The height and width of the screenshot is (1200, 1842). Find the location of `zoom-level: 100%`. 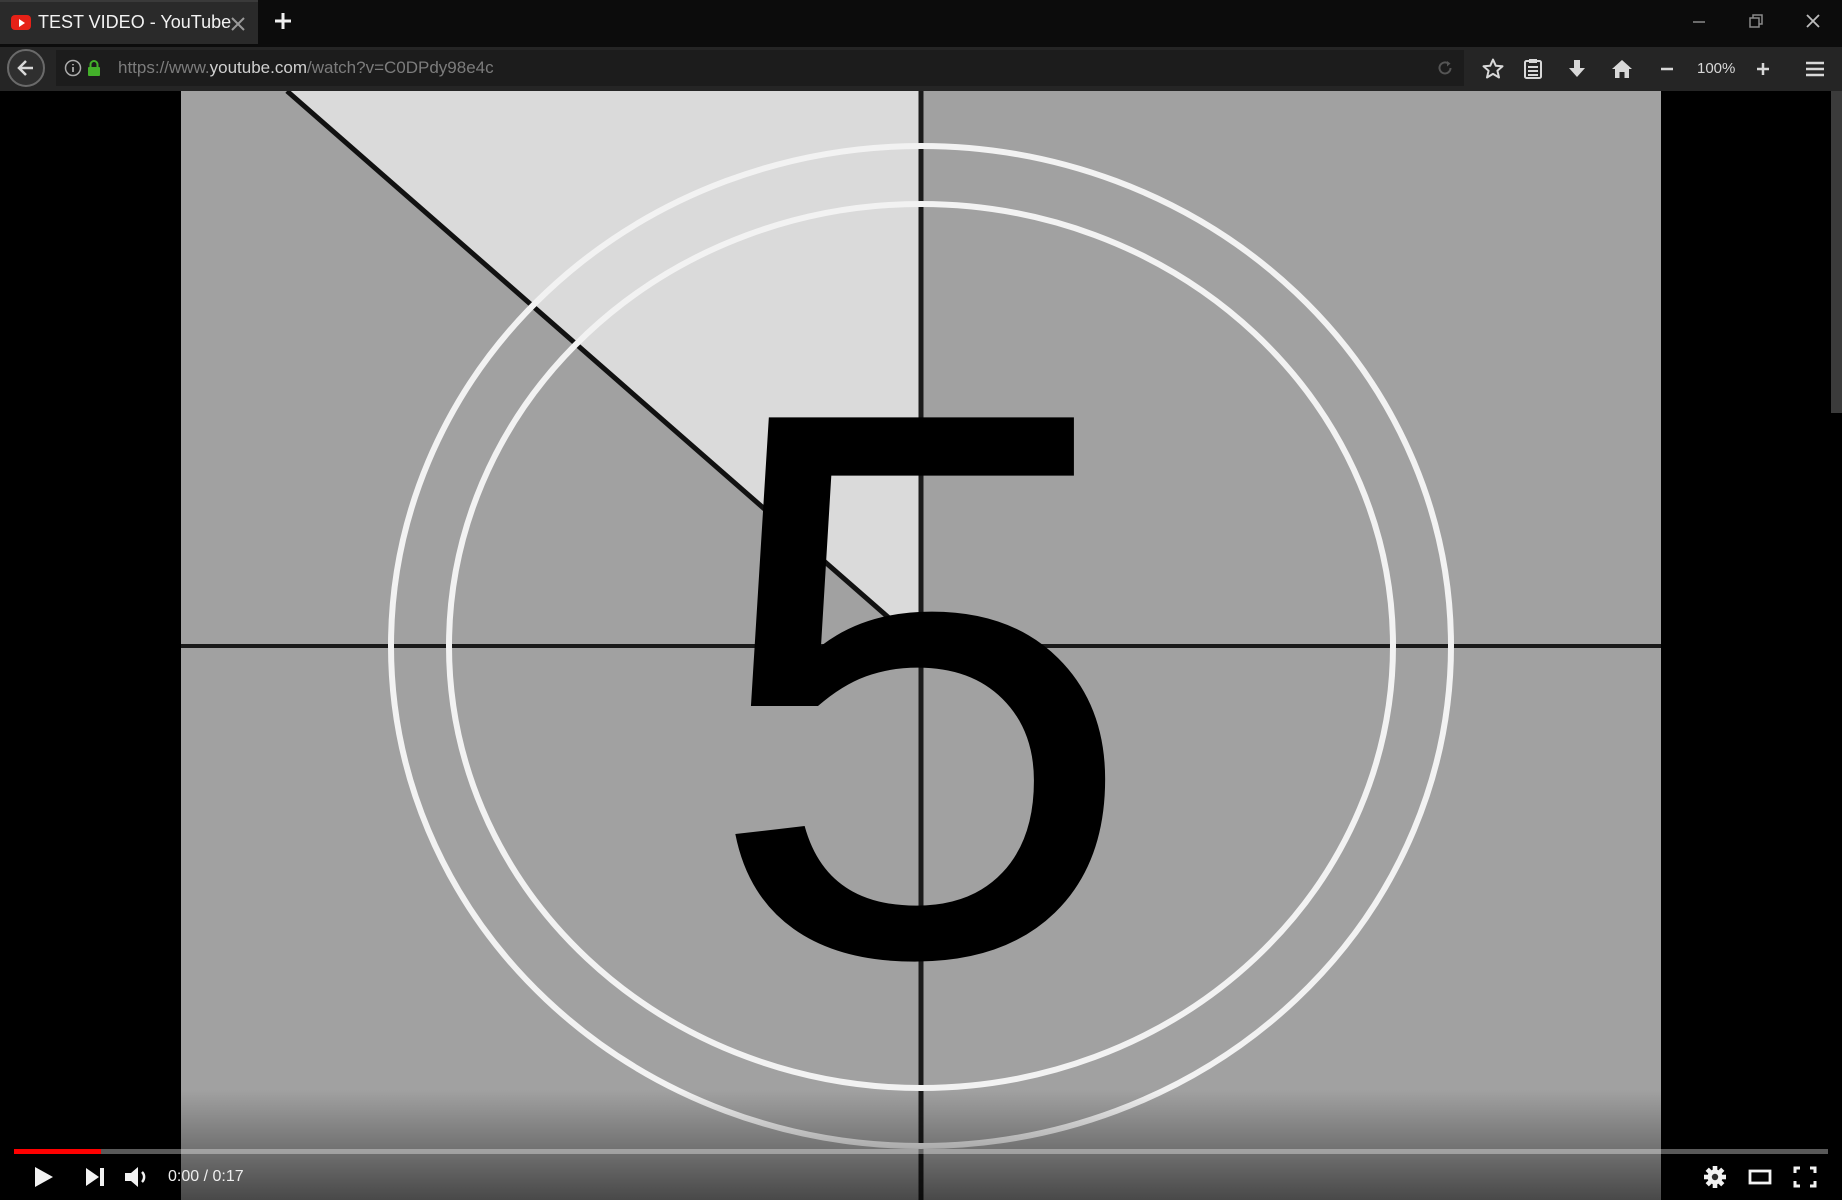

zoom-level: 100% is located at coordinates (1716, 68).